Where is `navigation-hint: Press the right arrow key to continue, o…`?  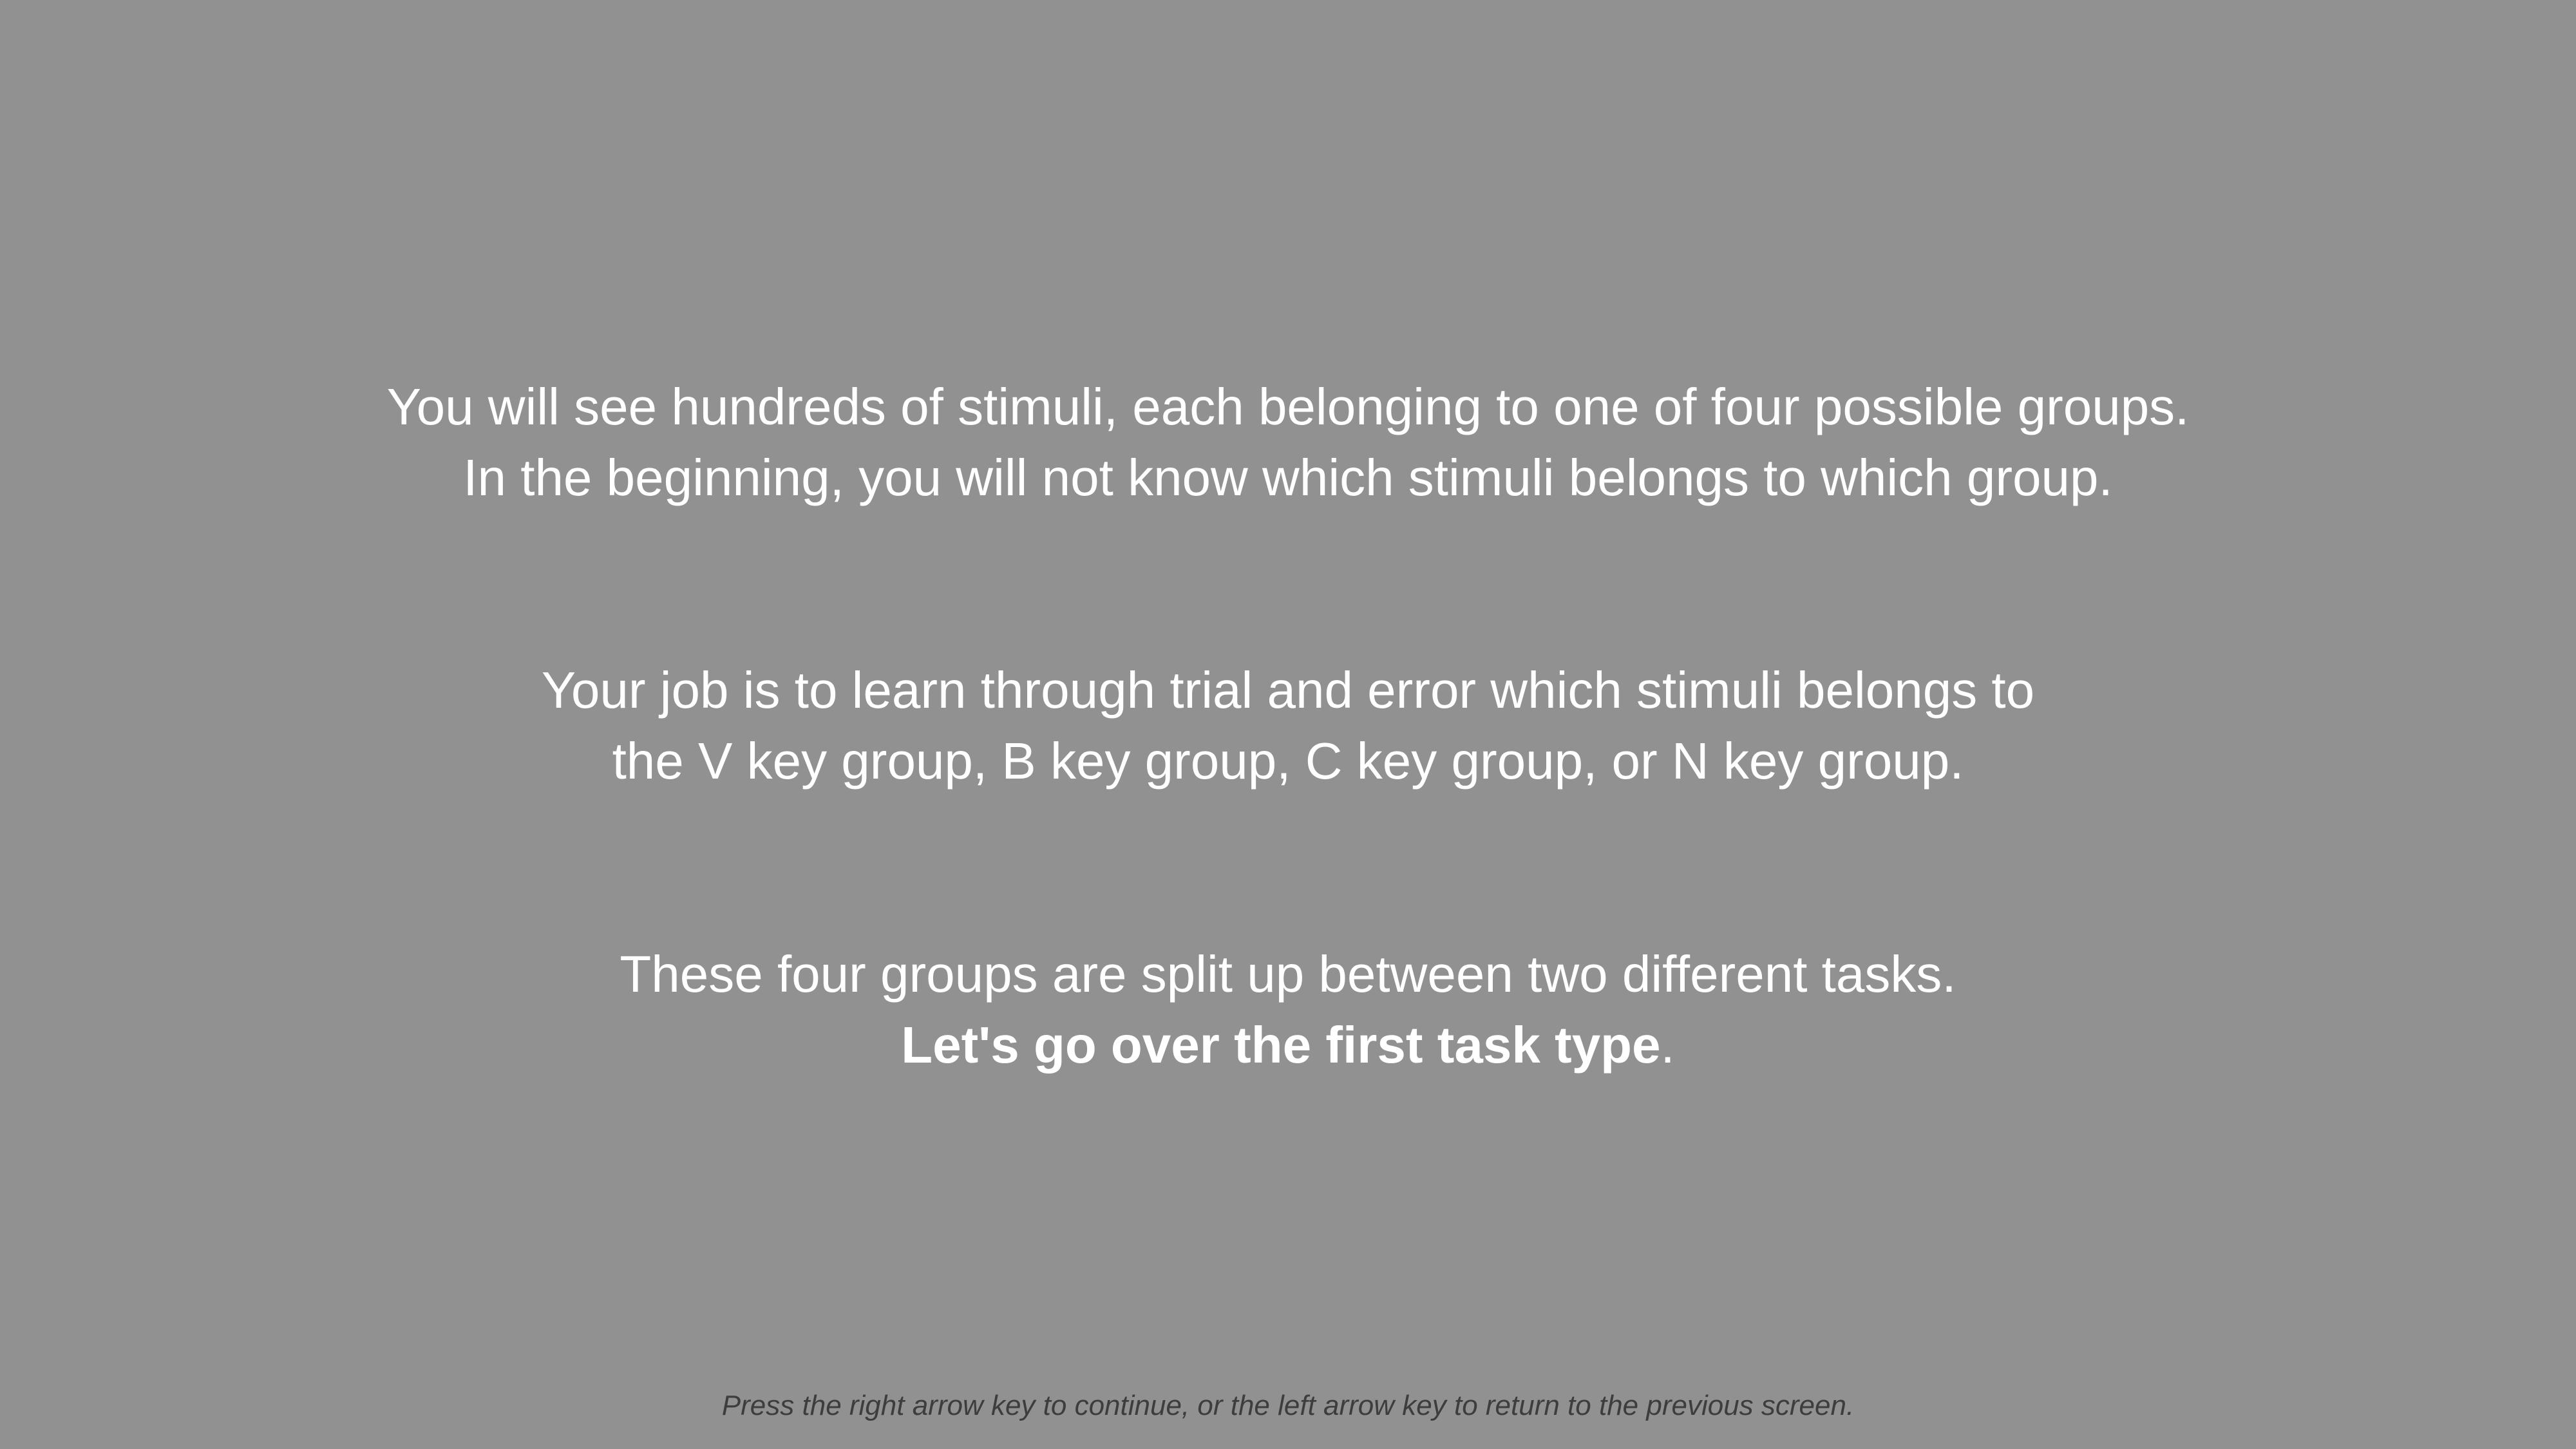
navigation-hint: Press the right arrow key to continue, o… is located at coordinates (1288, 1405).